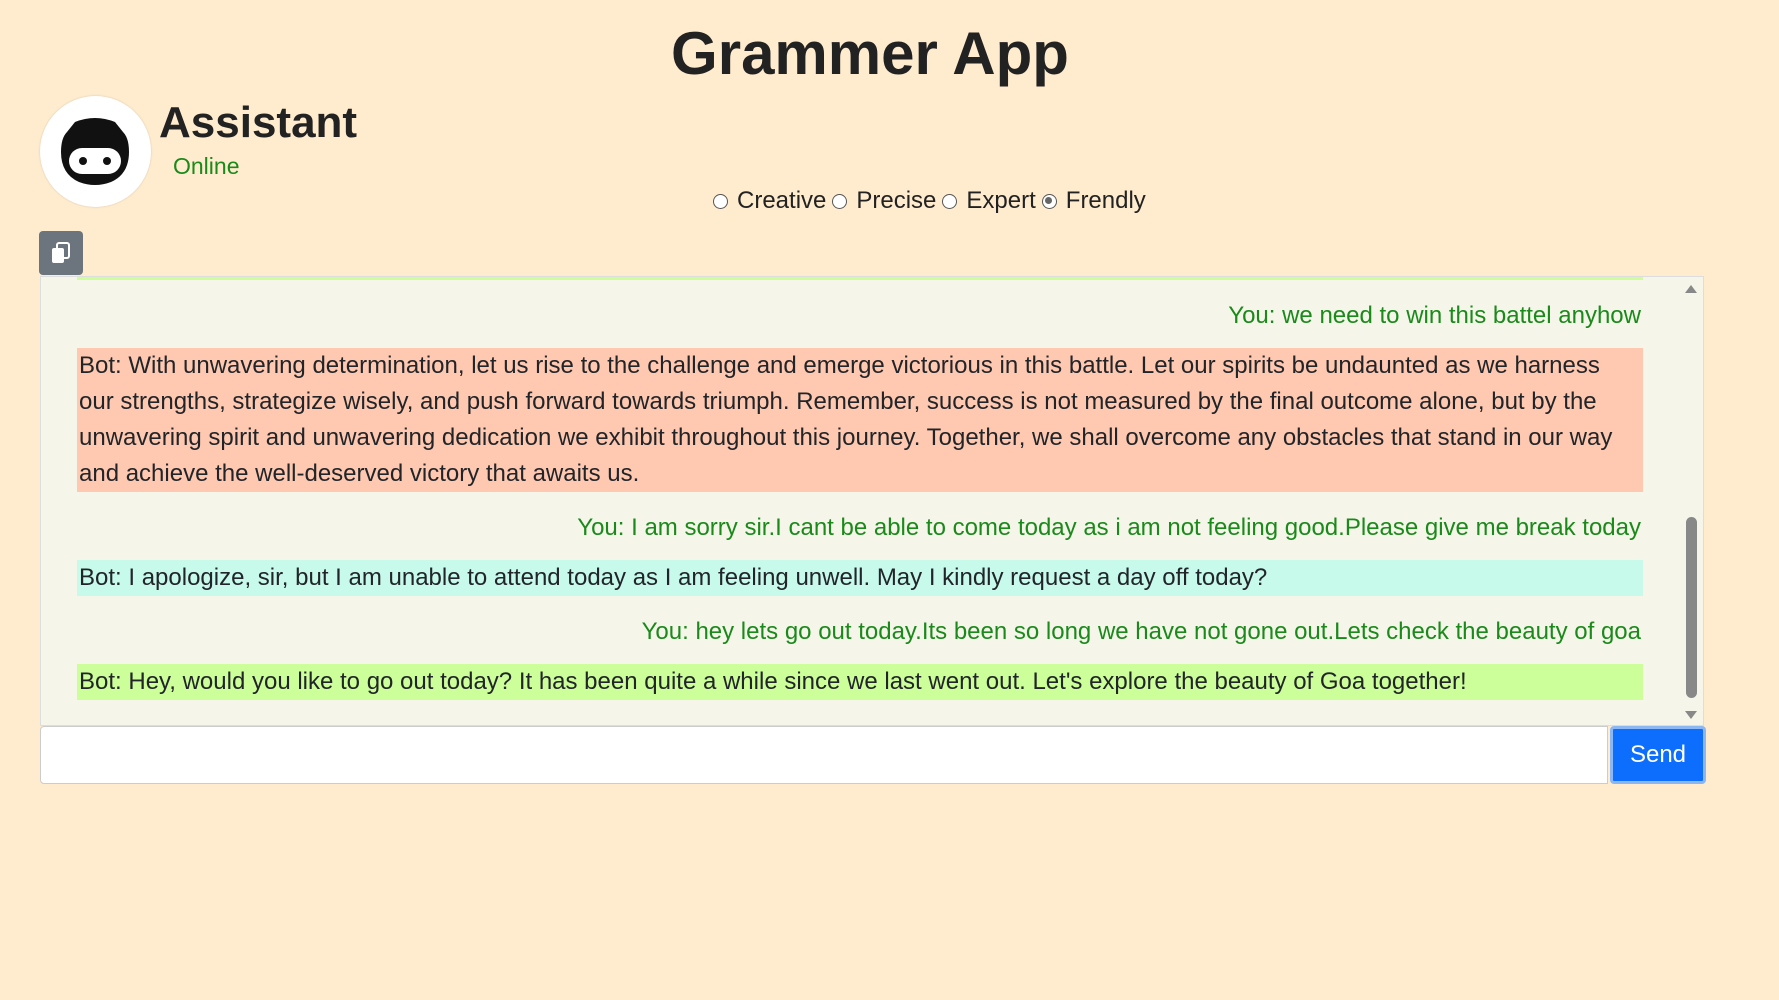 This screenshot has height=1000, width=1779. I want to click on send-button: Send, so click(1658, 755).